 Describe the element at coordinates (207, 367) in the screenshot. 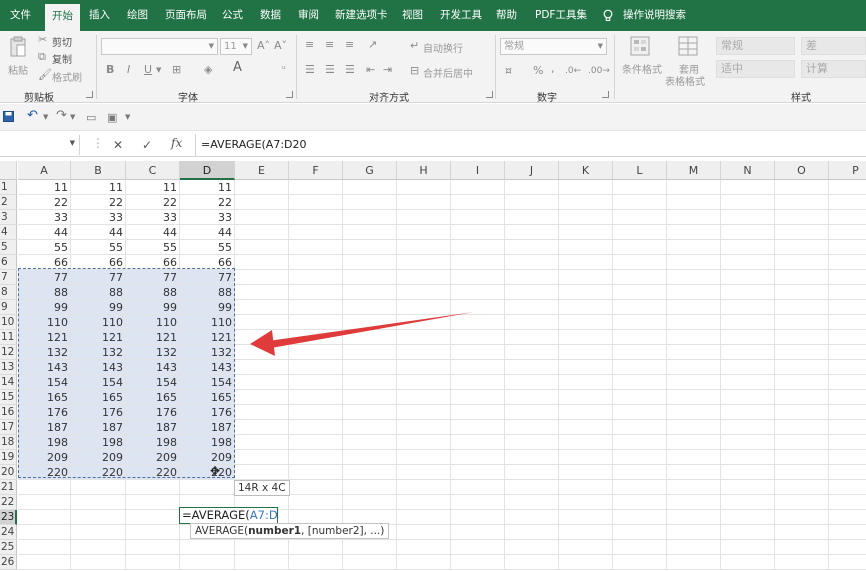

I see `cell-d13: 143` at that location.